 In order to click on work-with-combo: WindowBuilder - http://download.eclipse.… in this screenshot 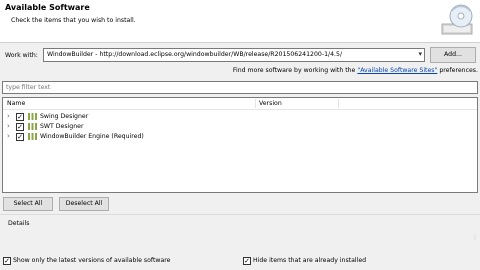, I will do `click(234, 55)`.